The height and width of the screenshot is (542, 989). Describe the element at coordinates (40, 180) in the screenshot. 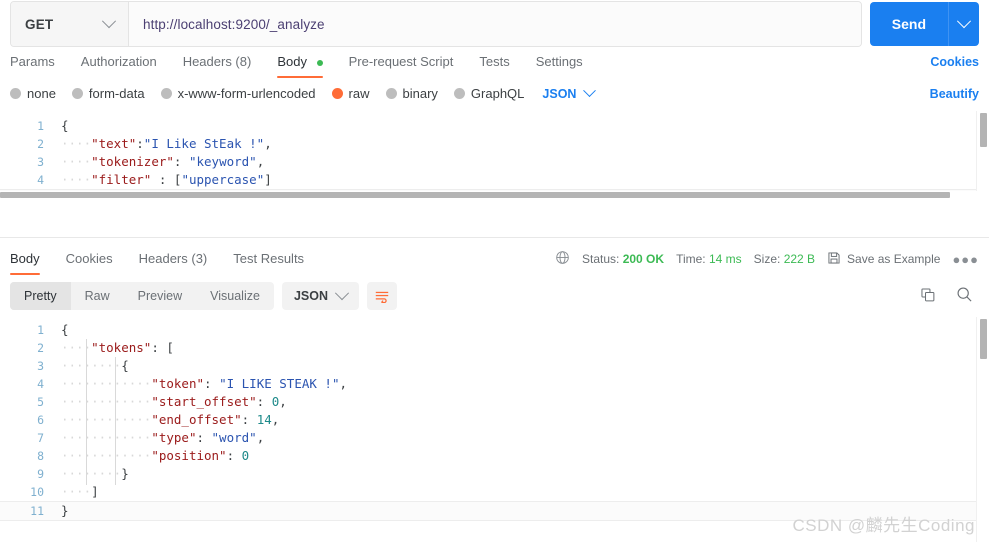

I see `line-number: 4` at that location.